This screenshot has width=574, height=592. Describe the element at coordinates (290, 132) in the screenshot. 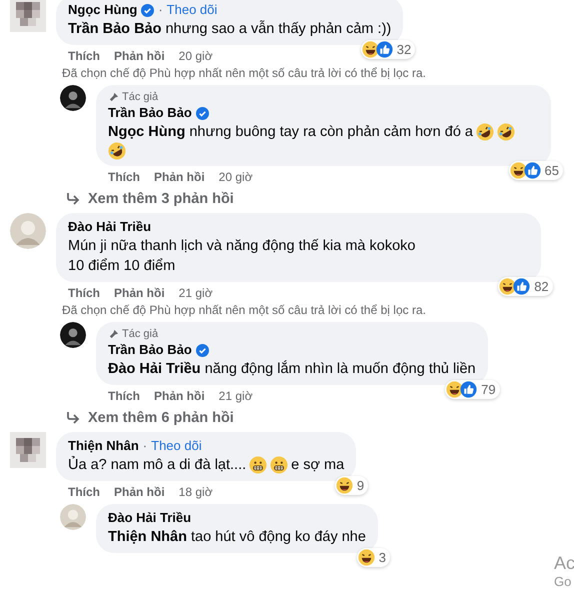

I see `comment-text: Ngọc Hùng nhưng buông tay ra còn phản cảm hơn đó a` at that location.